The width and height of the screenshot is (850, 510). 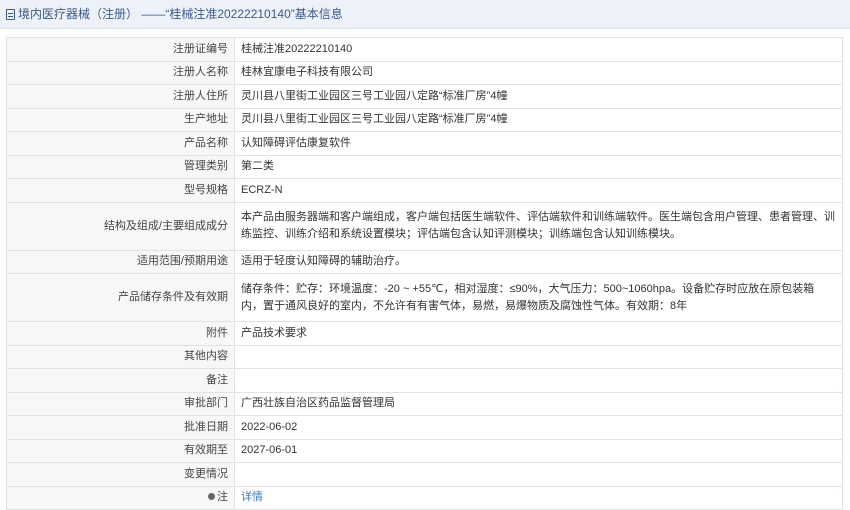 I want to click on table-row-remarks: 备注, so click(x=424, y=380).